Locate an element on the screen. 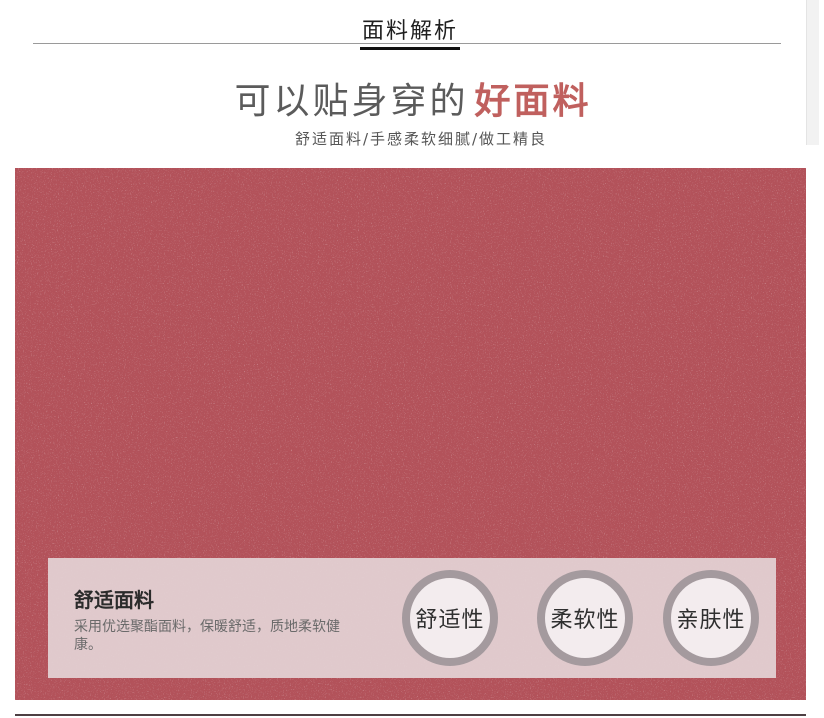 The image size is (824, 718). badge-softness: 柔软性 is located at coordinates (585, 618).